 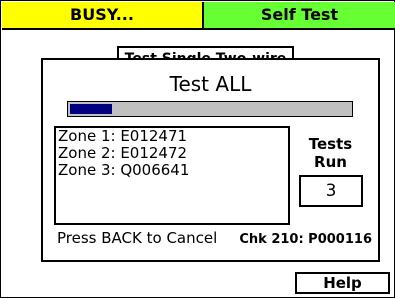 I want to click on help-button: Help, so click(x=342, y=283).